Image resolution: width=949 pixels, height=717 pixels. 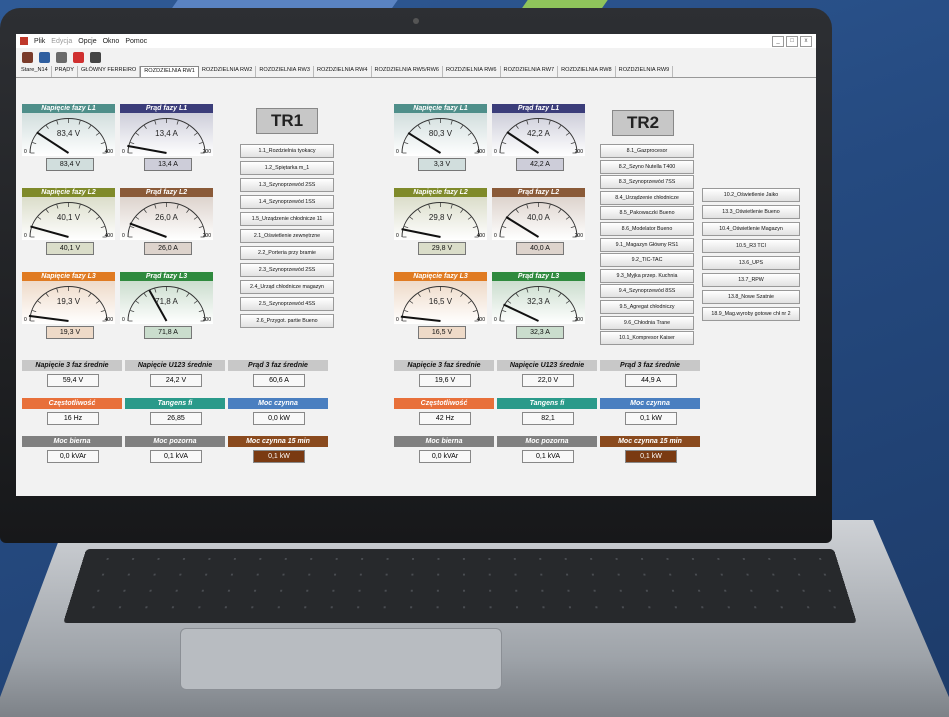 What do you see at coordinates (751, 263) in the screenshot?
I see `tr2-circuit-button: 13.6_UPS` at bounding box center [751, 263].